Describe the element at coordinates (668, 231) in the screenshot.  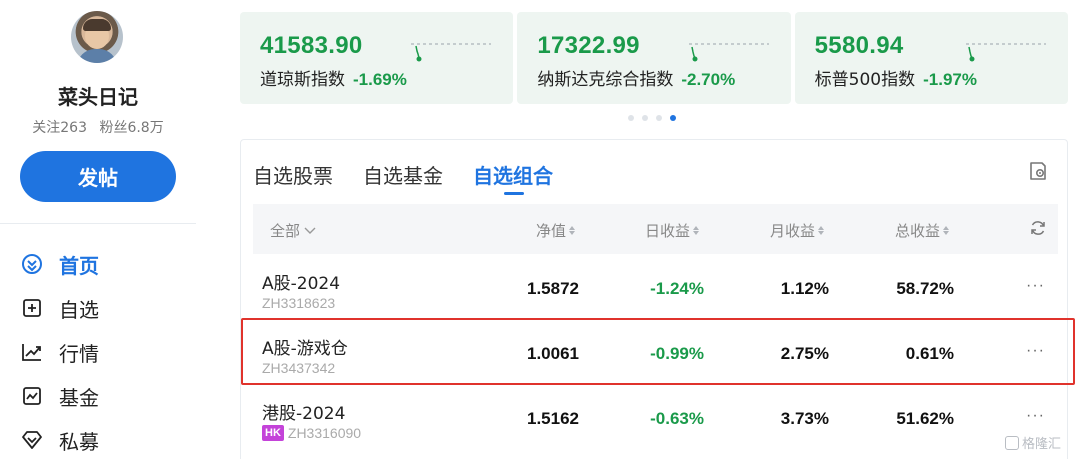
I see `column-daily: 日收益` at that location.